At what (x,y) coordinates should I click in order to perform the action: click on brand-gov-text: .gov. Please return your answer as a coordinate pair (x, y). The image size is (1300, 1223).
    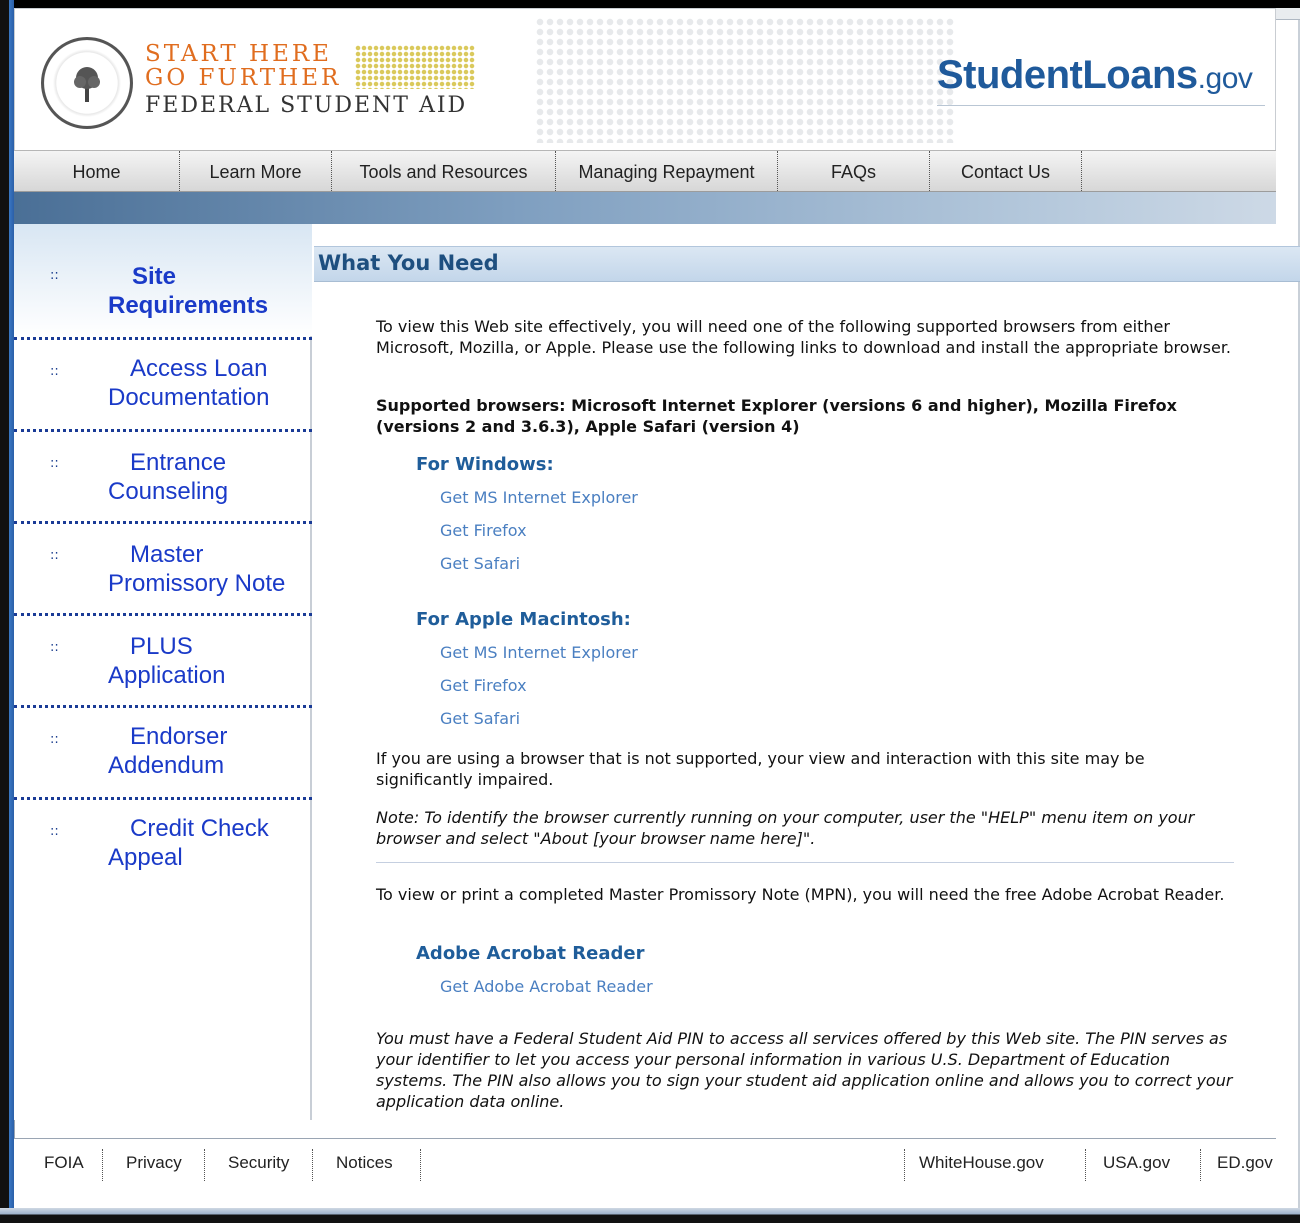
    Looking at the image, I should click on (1225, 78).